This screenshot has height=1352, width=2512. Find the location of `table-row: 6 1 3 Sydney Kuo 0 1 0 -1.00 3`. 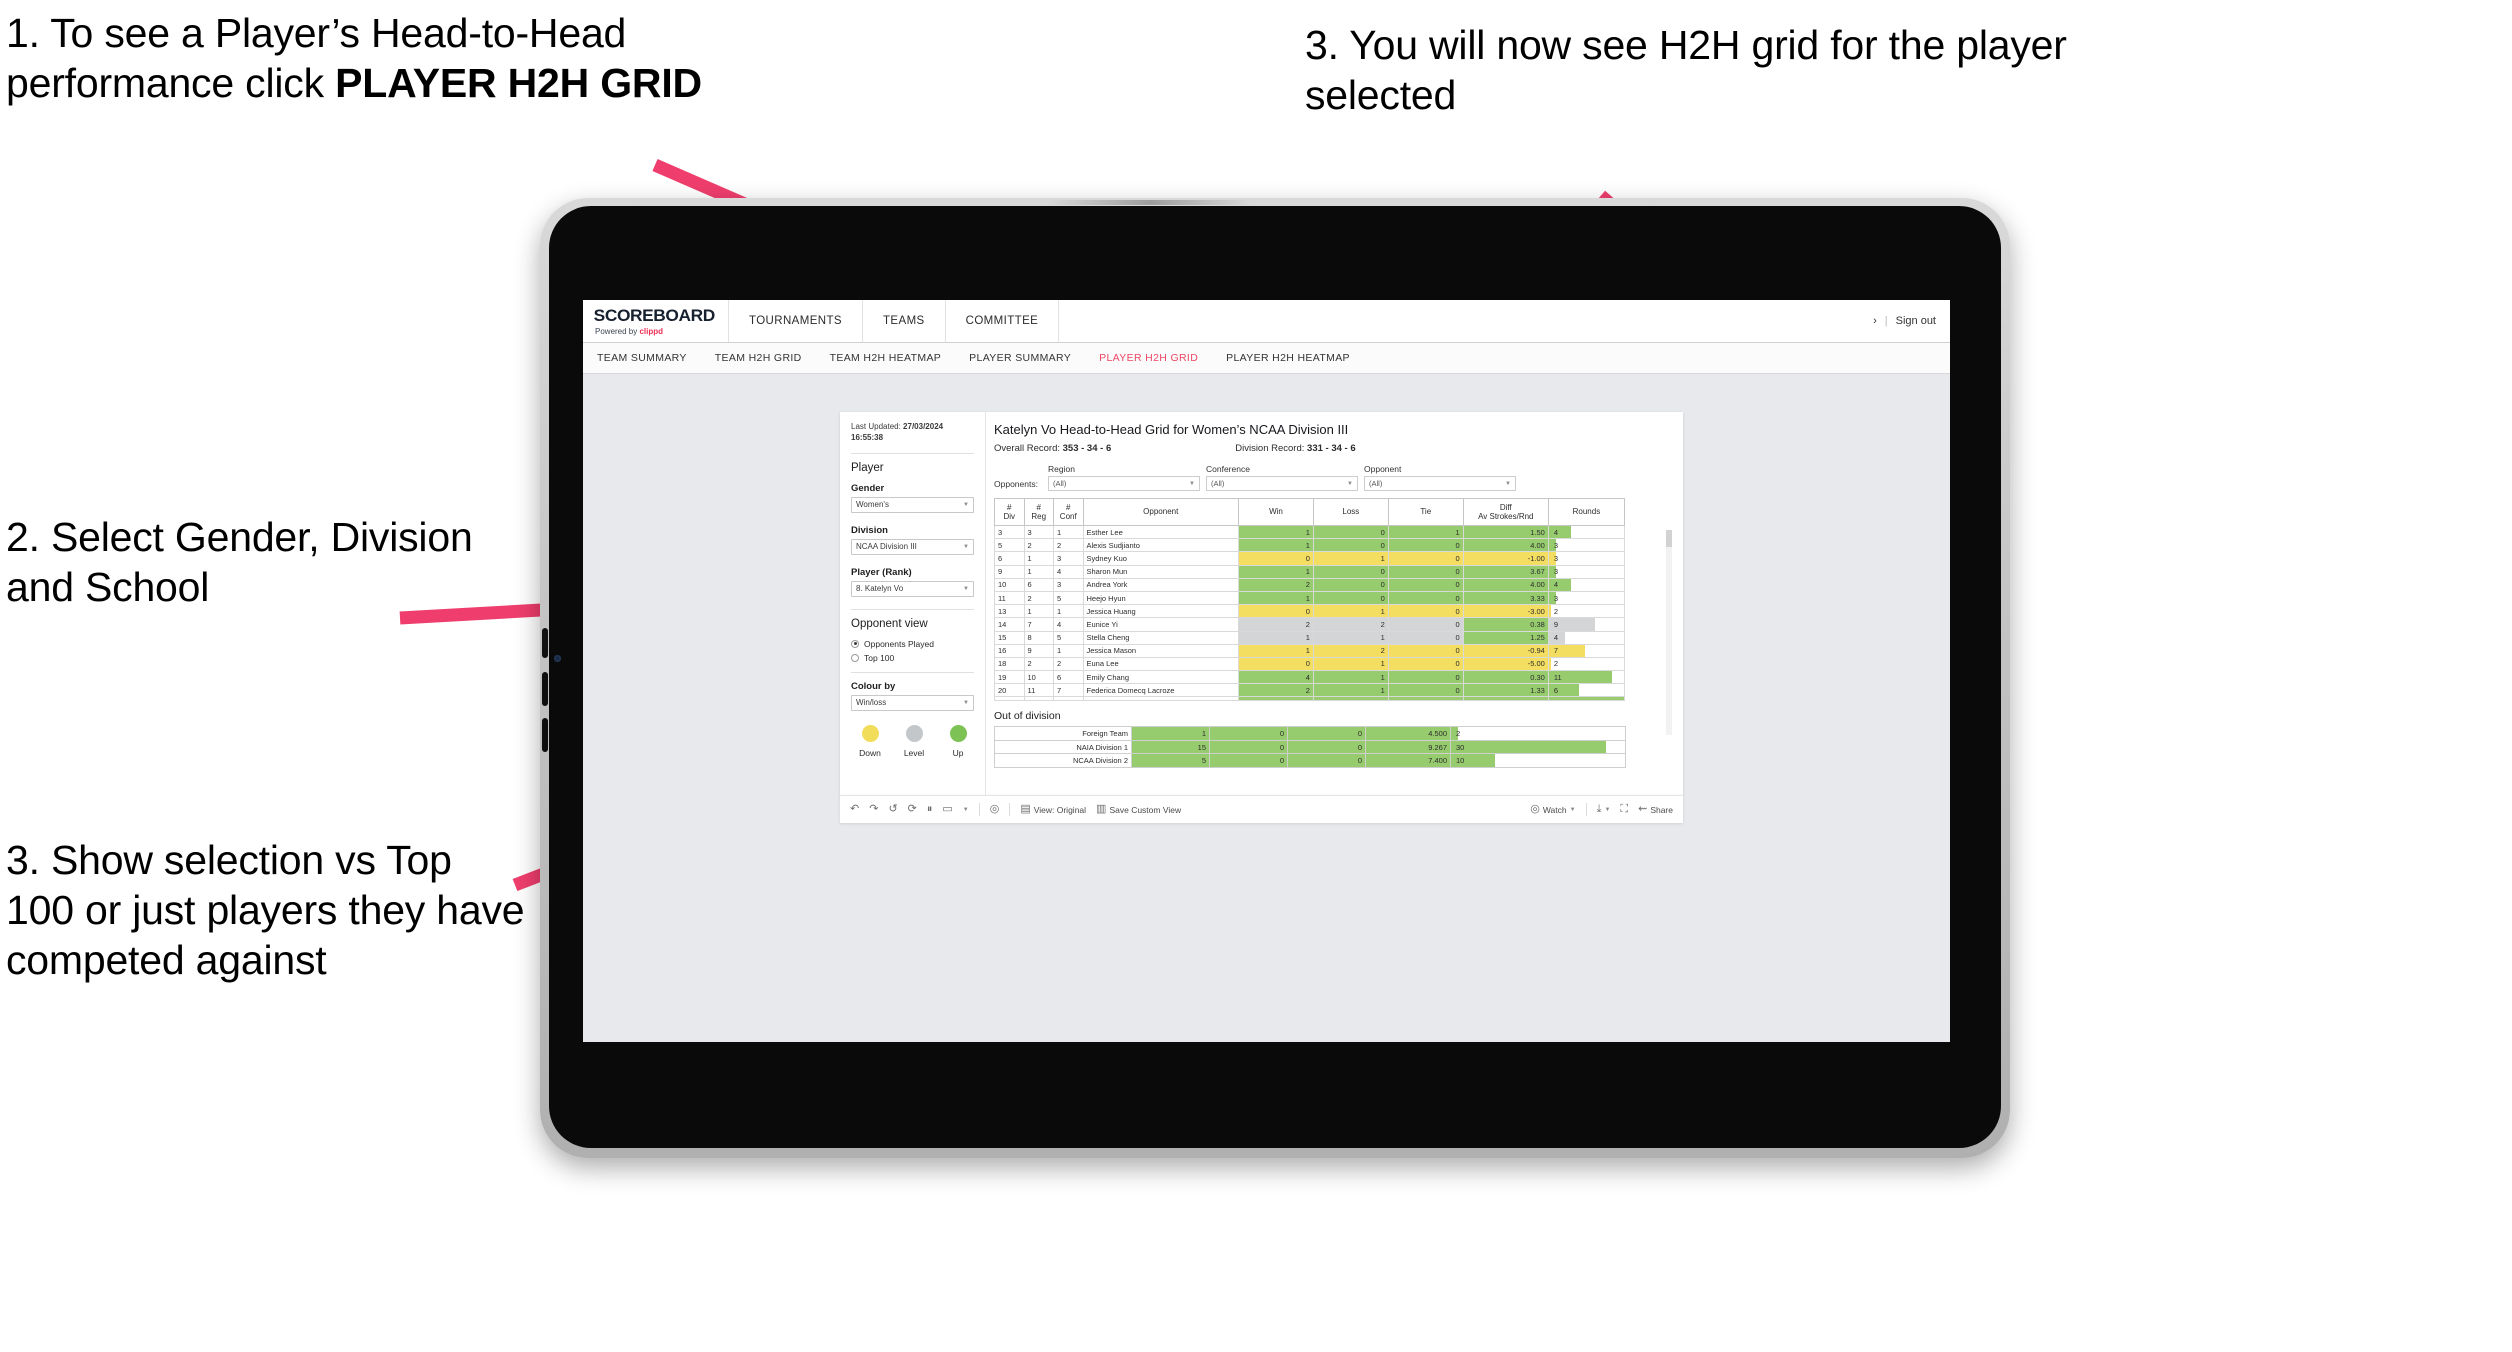

table-row: 6 1 3 Sydney Kuo 0 1 0 -1.00 3 is located at coordinates (1310, 558).